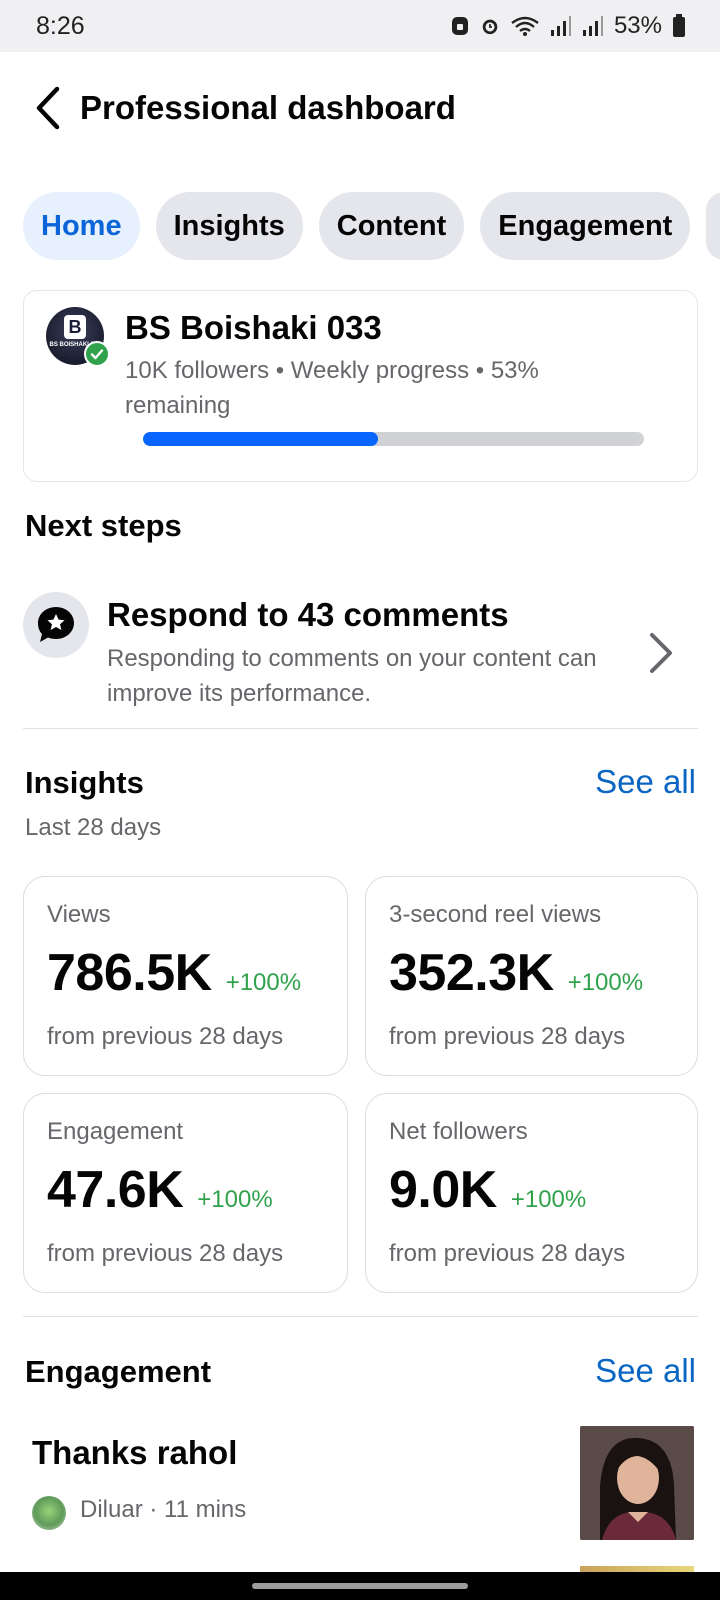  I want to click on metric-value-row: 786.5K +100%, so click(174, 973).